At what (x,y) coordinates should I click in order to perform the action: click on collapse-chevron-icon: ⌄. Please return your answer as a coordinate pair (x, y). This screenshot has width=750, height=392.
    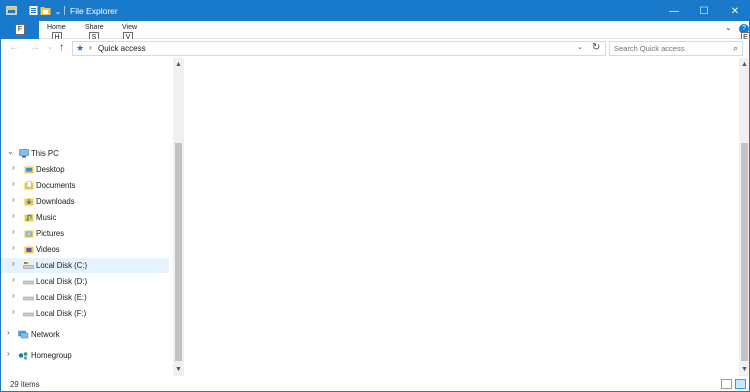
    Looking at the image, I should click on (10, 151).